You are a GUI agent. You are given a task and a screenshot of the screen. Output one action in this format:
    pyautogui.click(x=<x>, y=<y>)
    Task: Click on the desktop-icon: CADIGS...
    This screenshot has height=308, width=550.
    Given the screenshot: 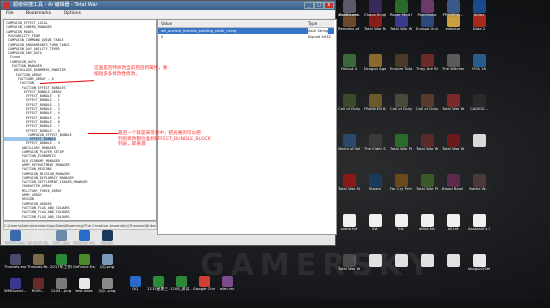 What is the action you would take?
    pyautogui.click(x=479, y=103)
    